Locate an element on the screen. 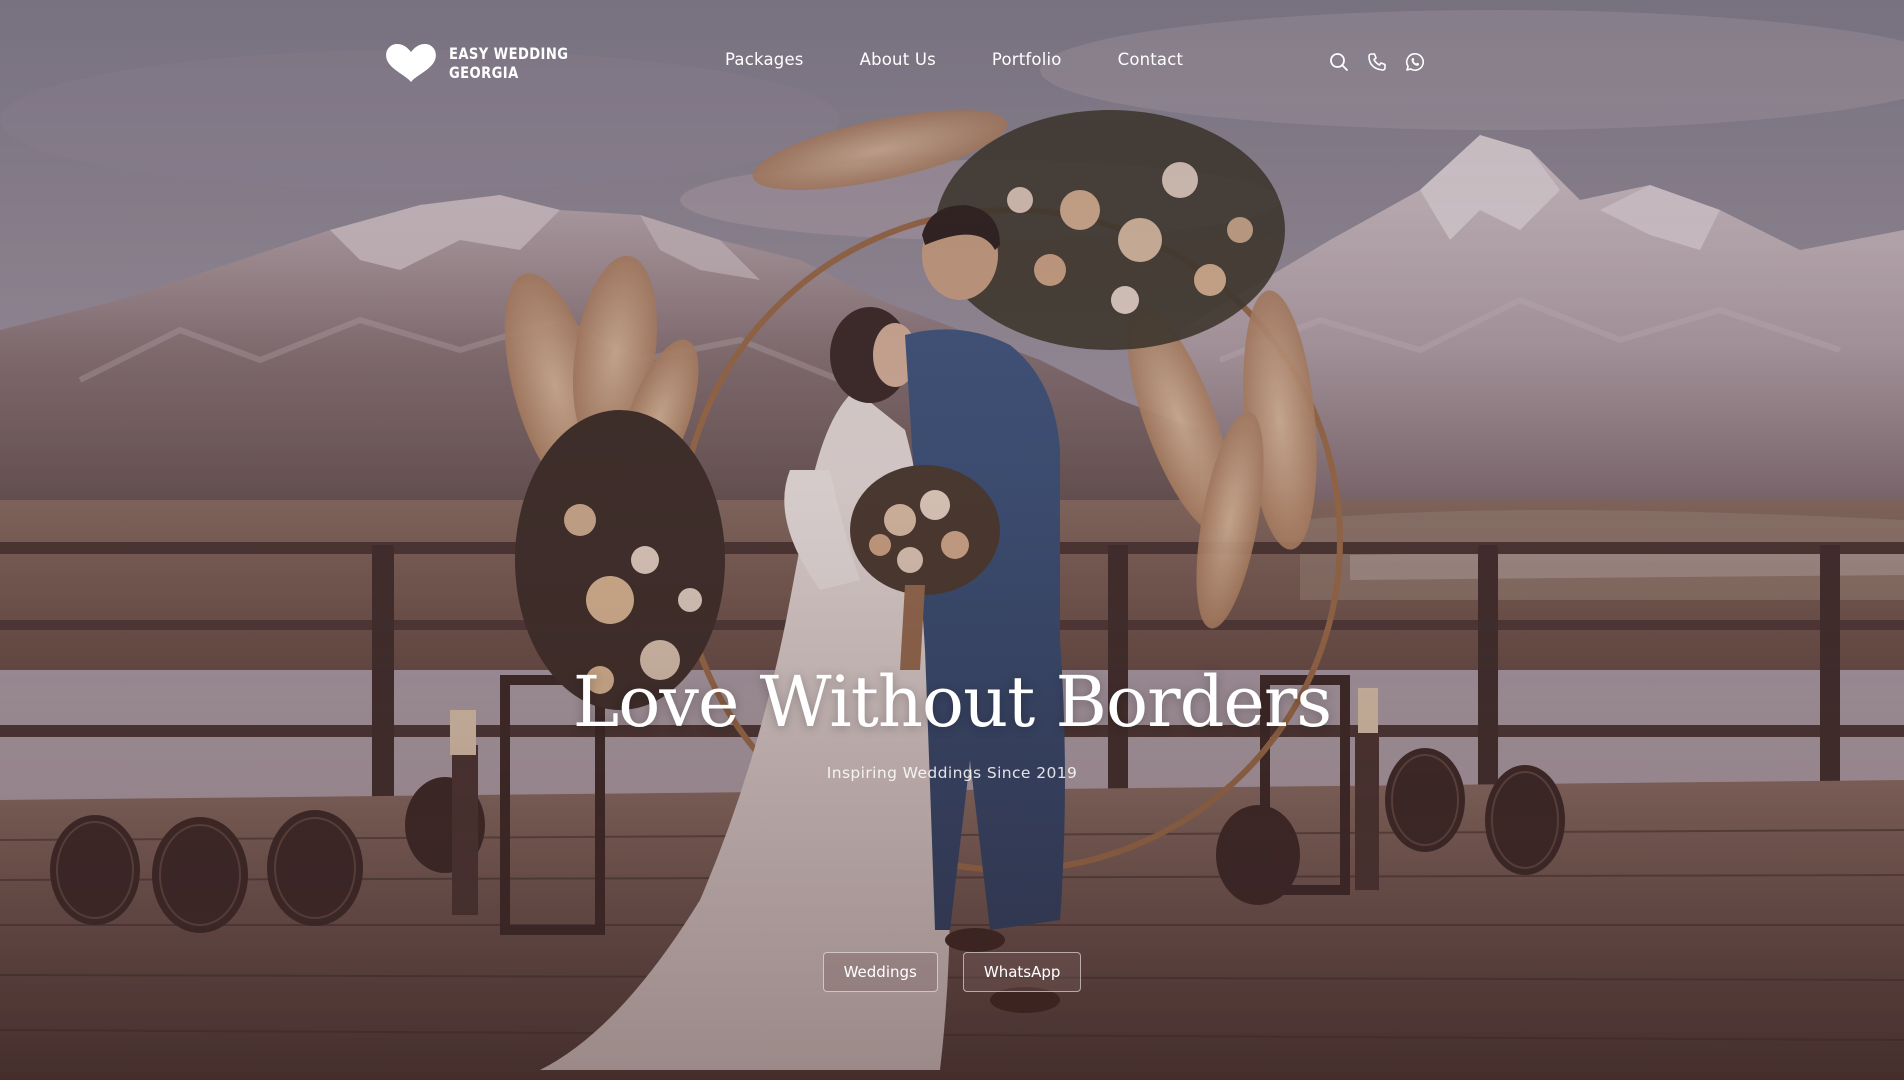 This screenshot has height=1080, width=1904. phone-icon is located at coordinates (1377, 62).